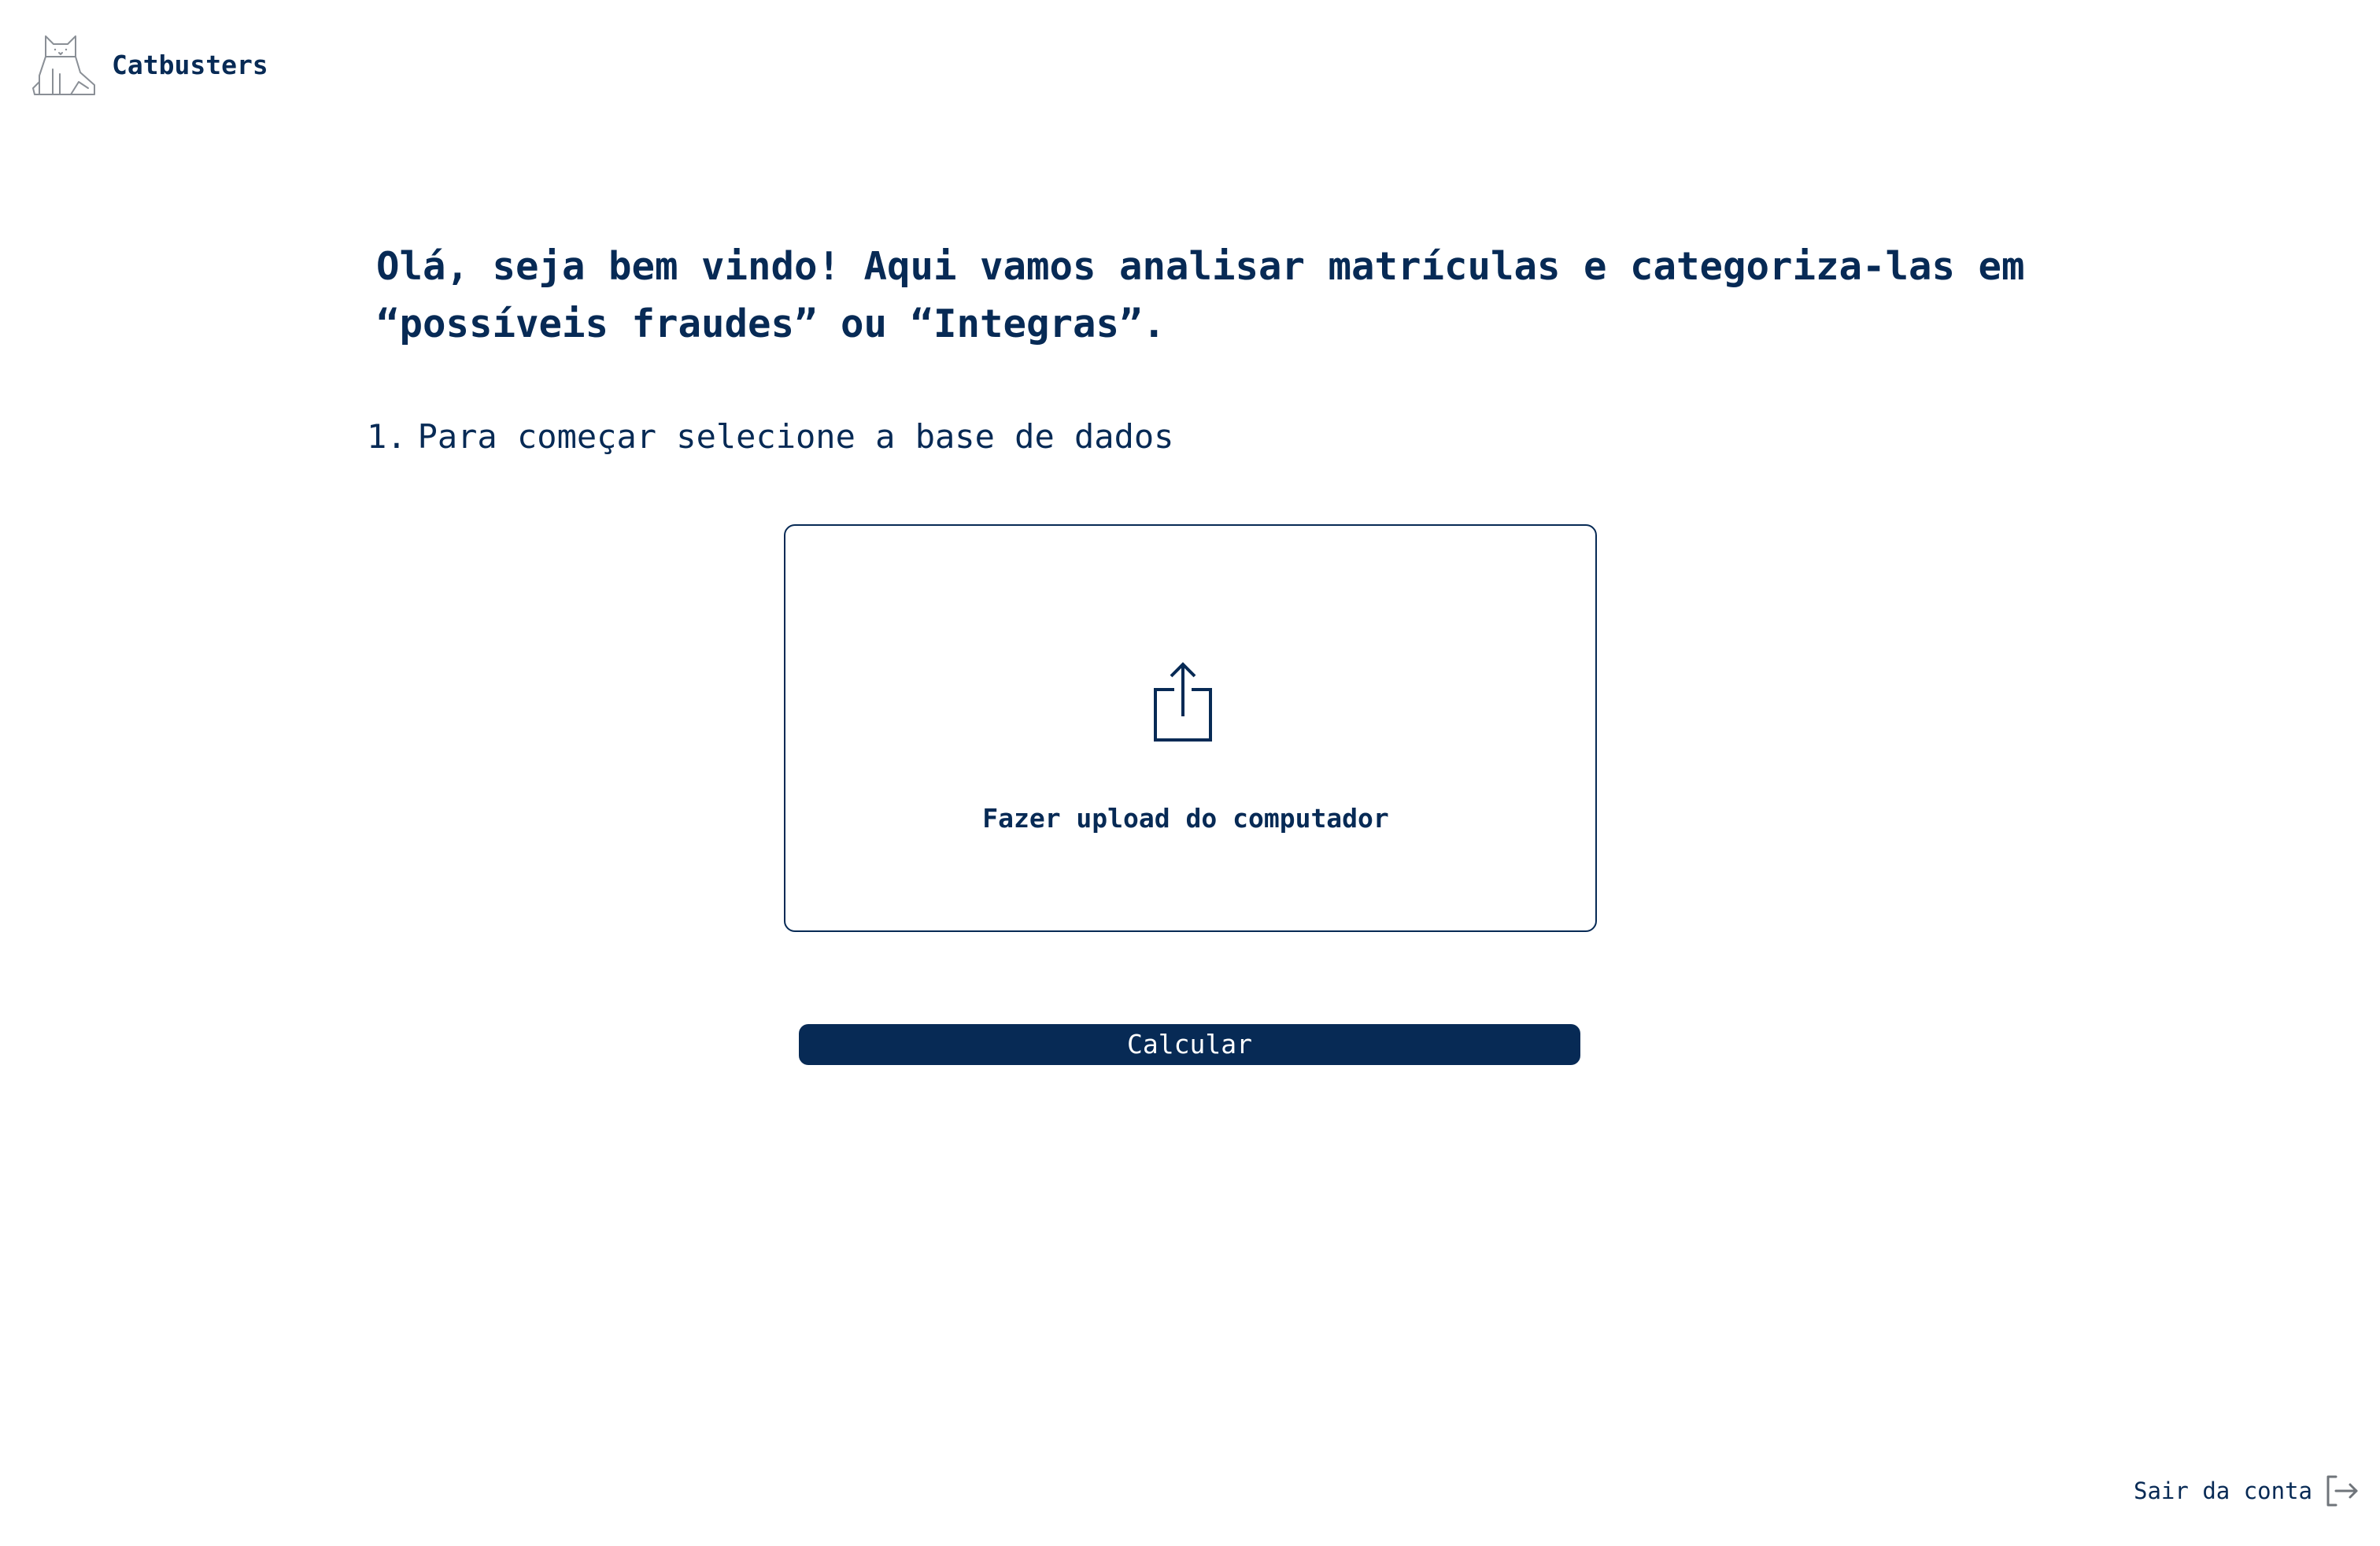 The image size is (2380, 1546). I want to click on brand-name: Catbusters, so click(190, 64).